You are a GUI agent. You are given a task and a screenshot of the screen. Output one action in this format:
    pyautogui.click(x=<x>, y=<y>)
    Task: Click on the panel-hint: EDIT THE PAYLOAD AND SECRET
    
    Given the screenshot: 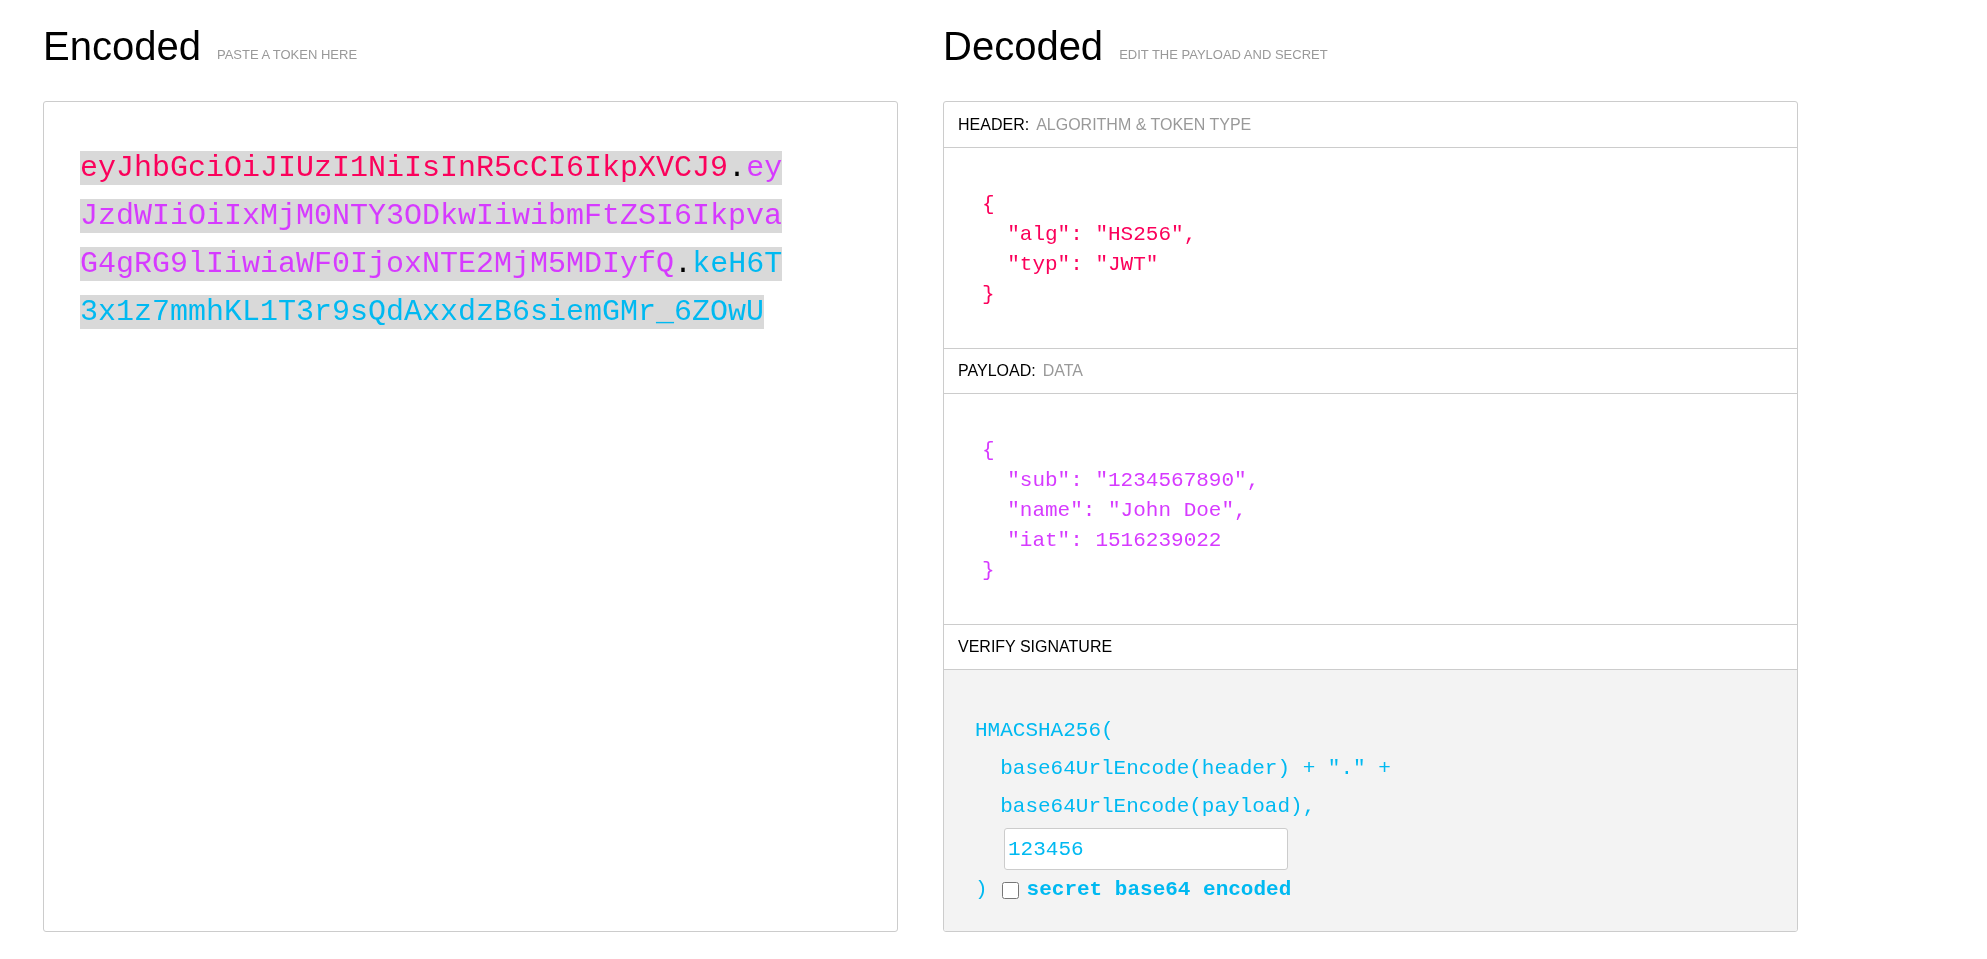 What is the action you would take?
    pyautogui.click(x=1223, y=54)
    